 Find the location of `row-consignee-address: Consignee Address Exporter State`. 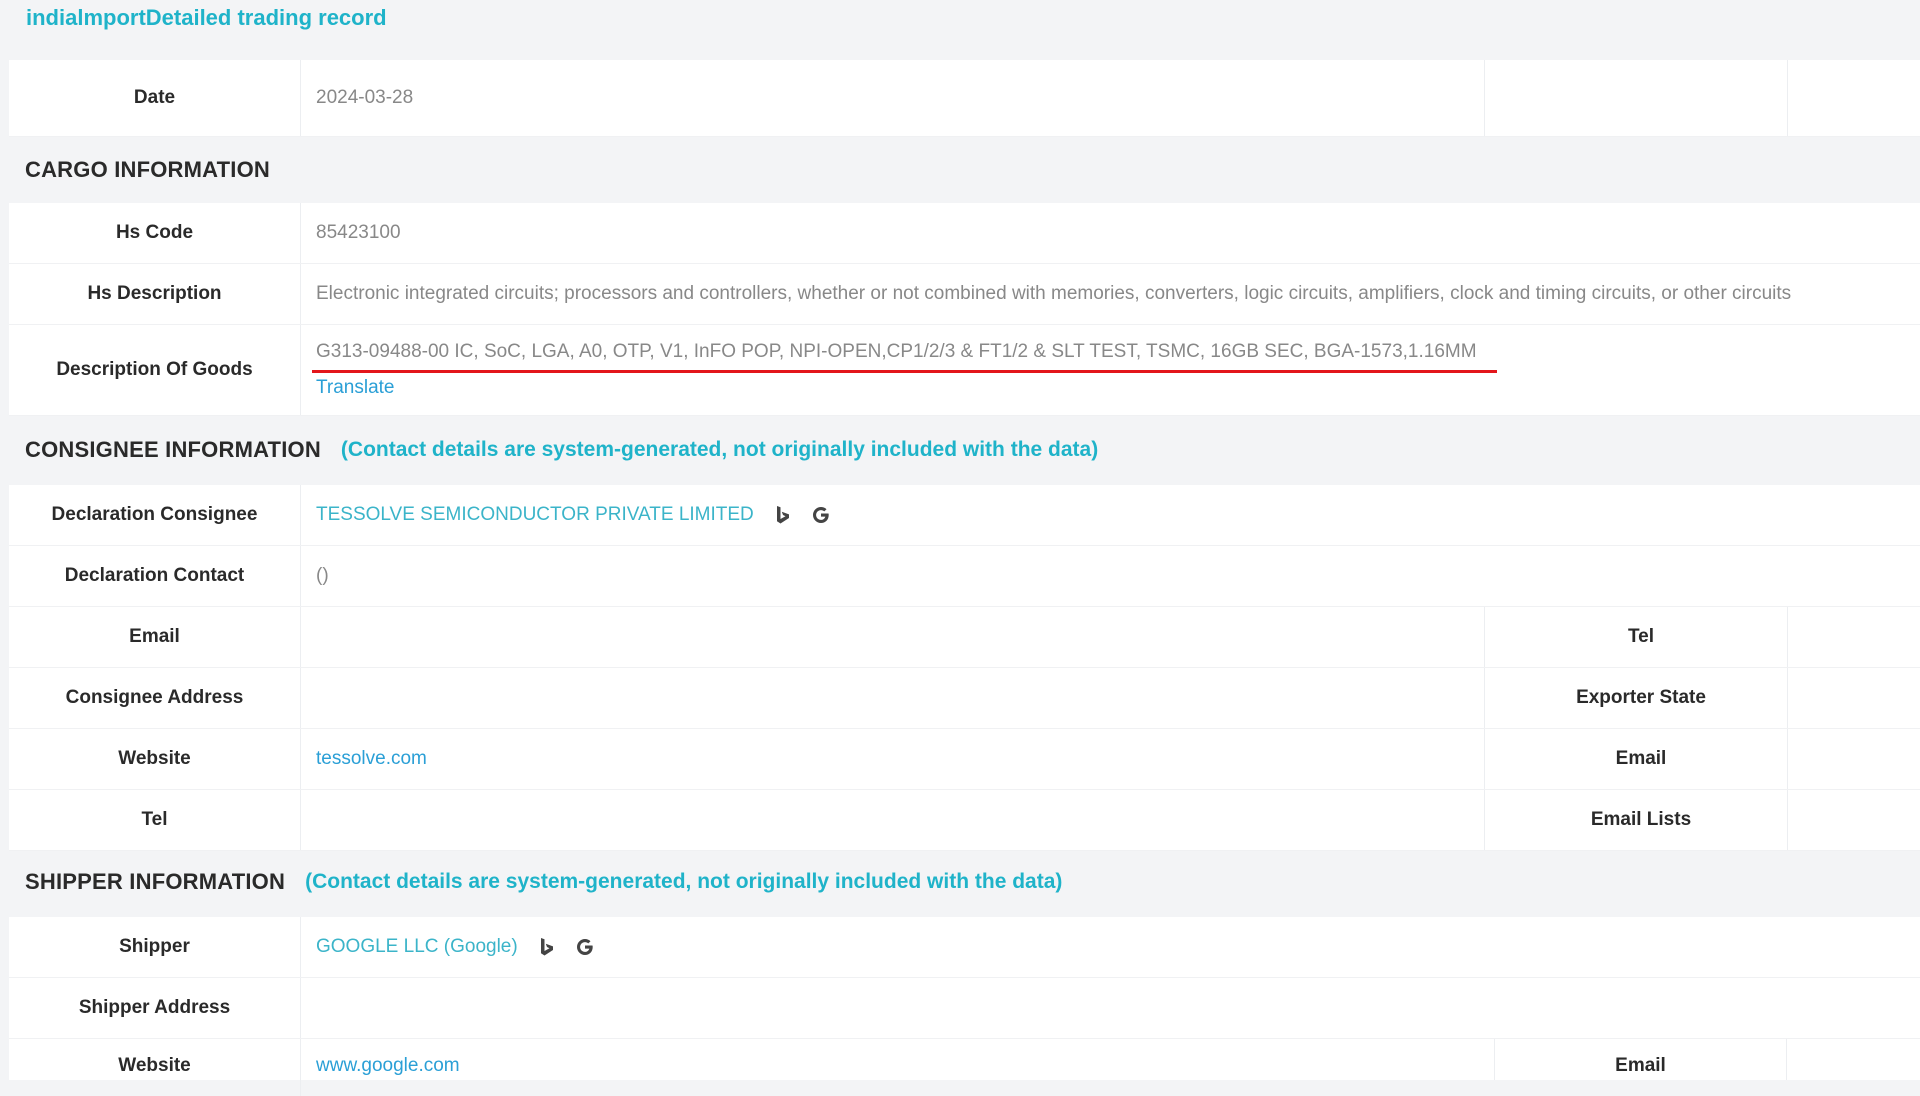

row-consignee-address: Consignee Address Exporter State is located at coordinates (964, 698).